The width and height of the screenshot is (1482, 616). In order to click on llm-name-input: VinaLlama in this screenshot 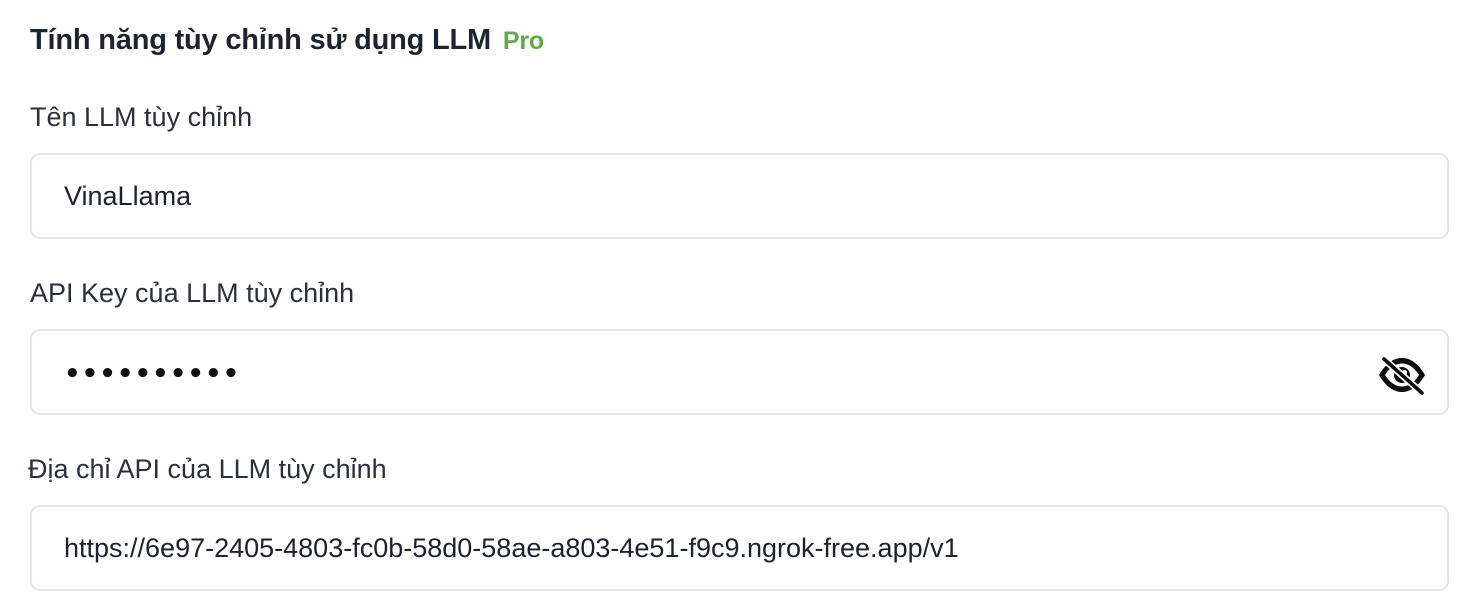, I will do `click(739, 196)`.